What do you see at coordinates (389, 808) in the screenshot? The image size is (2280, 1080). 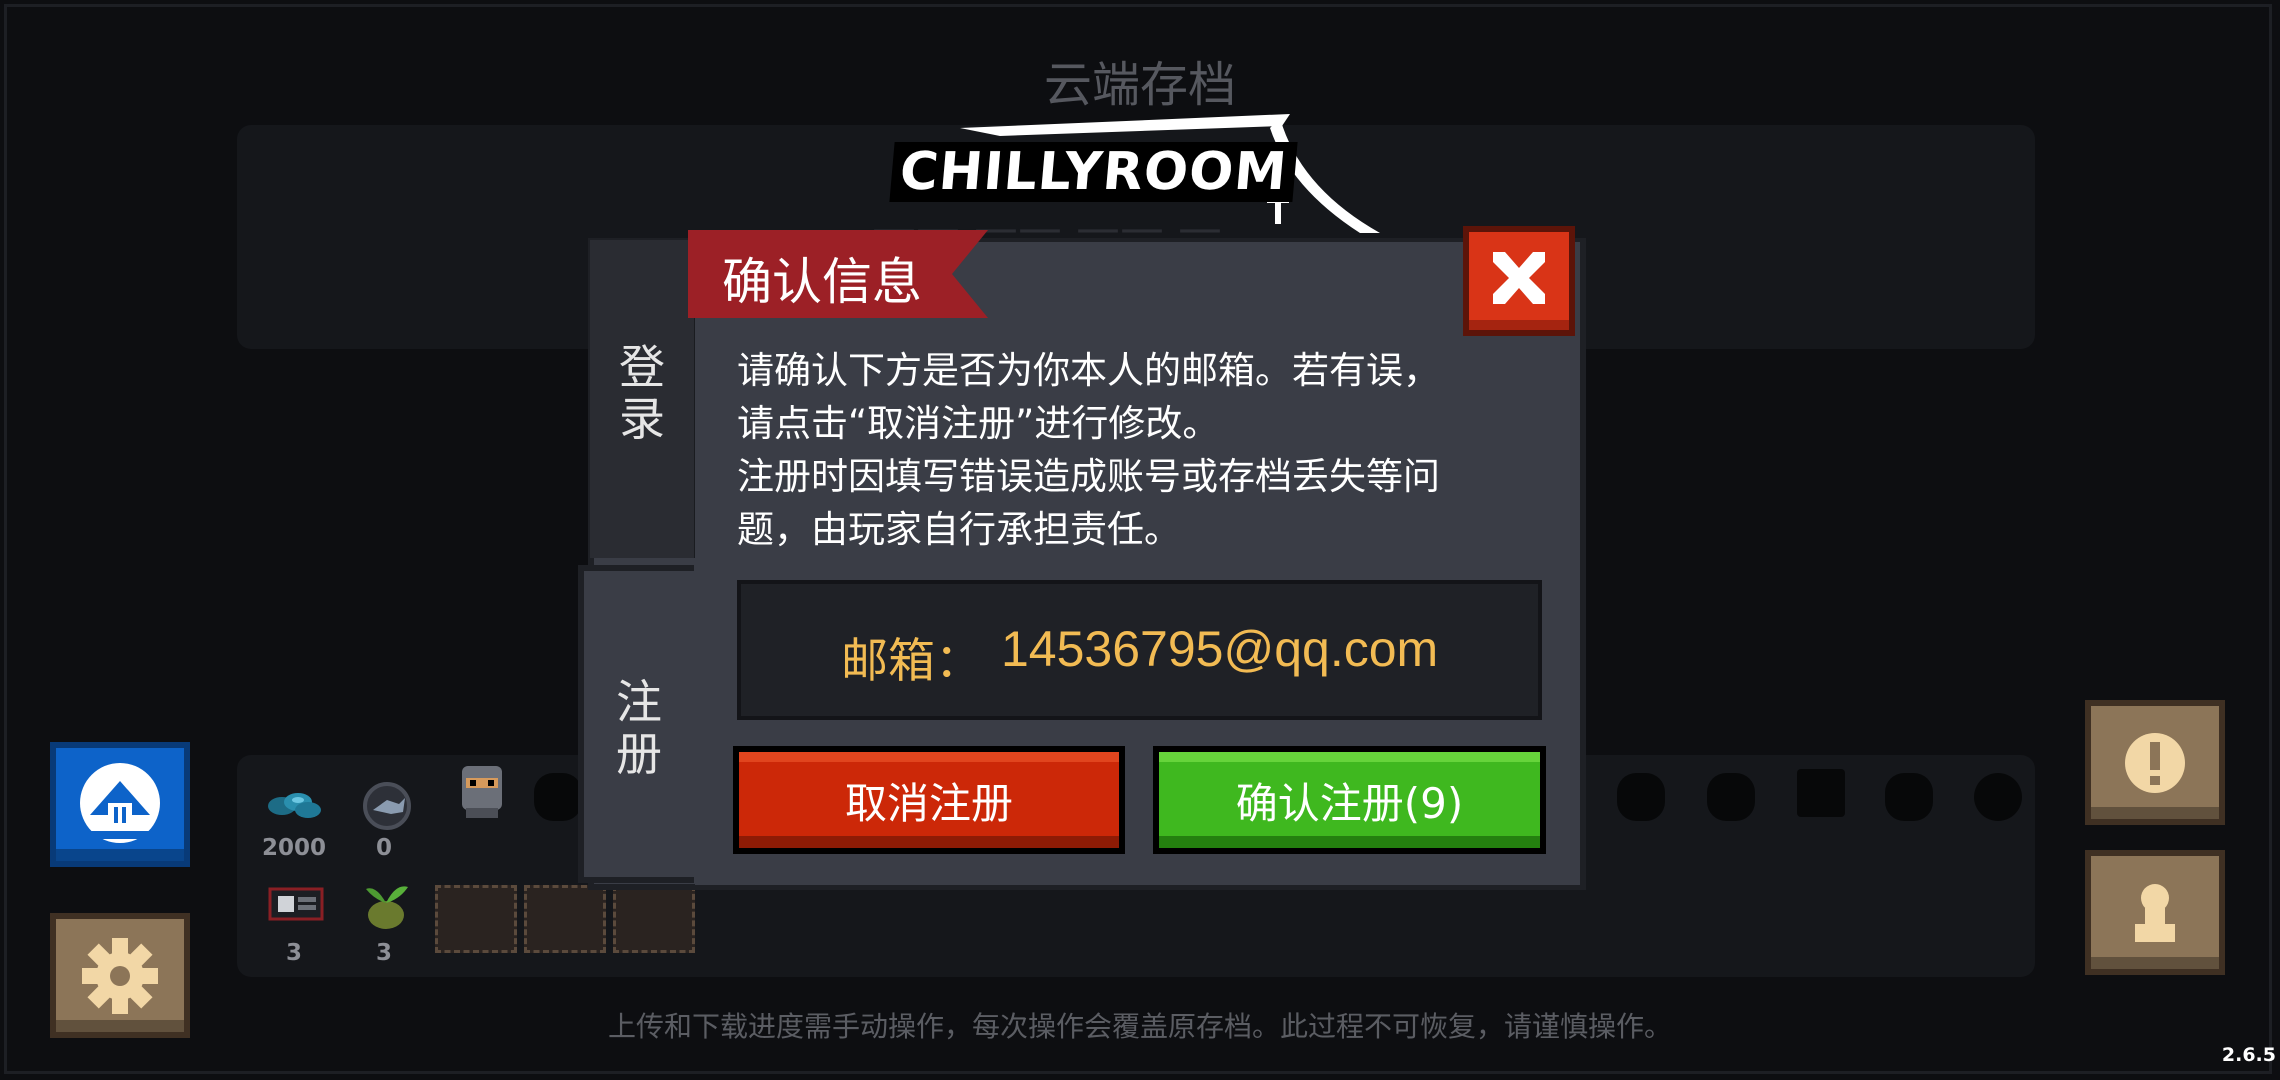 I see `fish-icon` at bounding box center [389, 808].